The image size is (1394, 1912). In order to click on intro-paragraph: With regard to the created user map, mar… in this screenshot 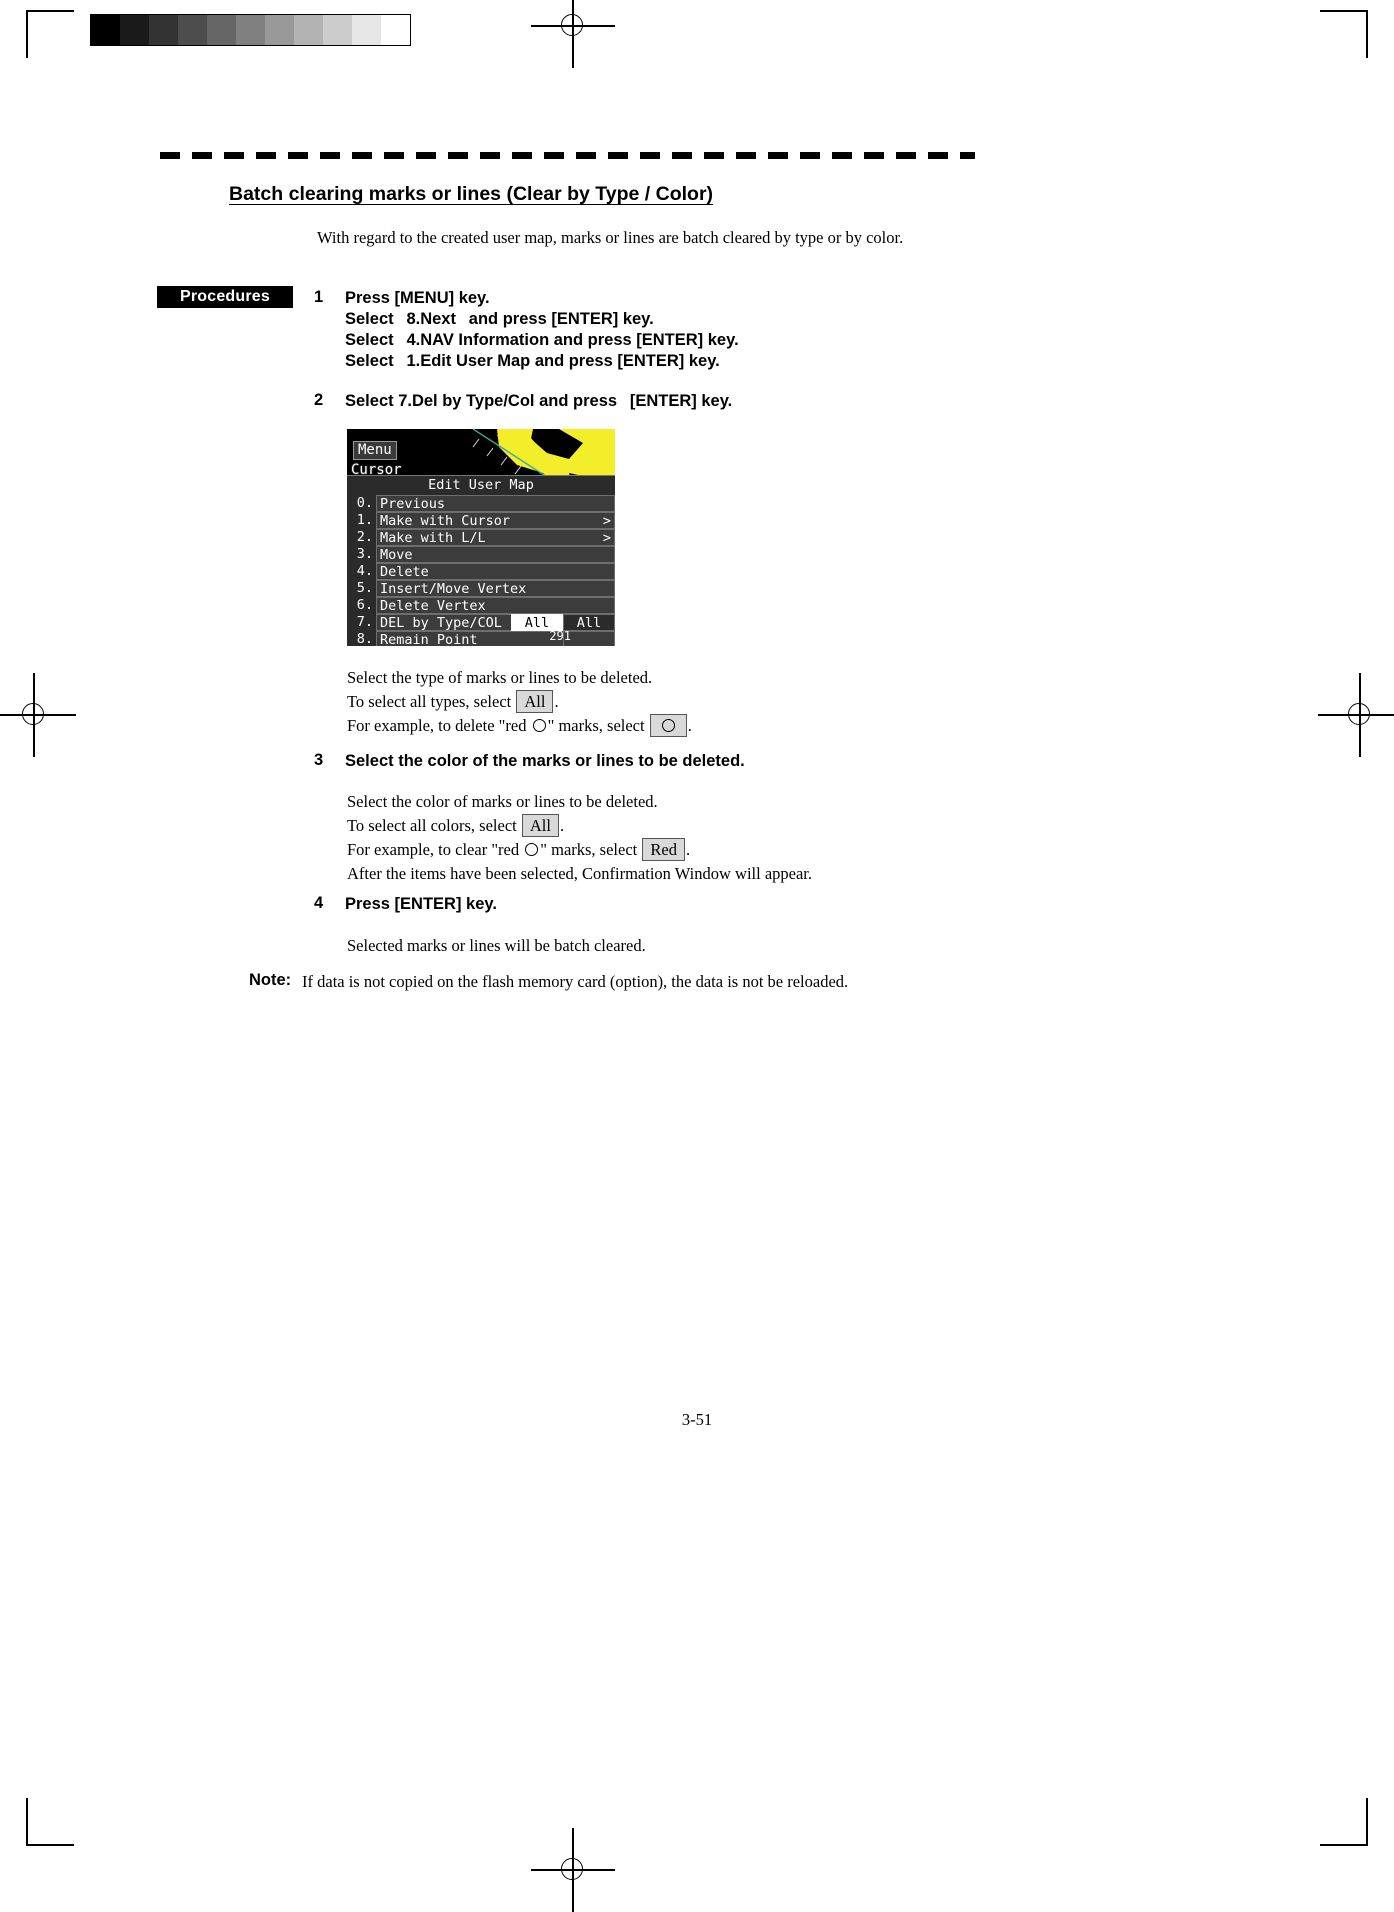, I will do `click(610, 237)`.